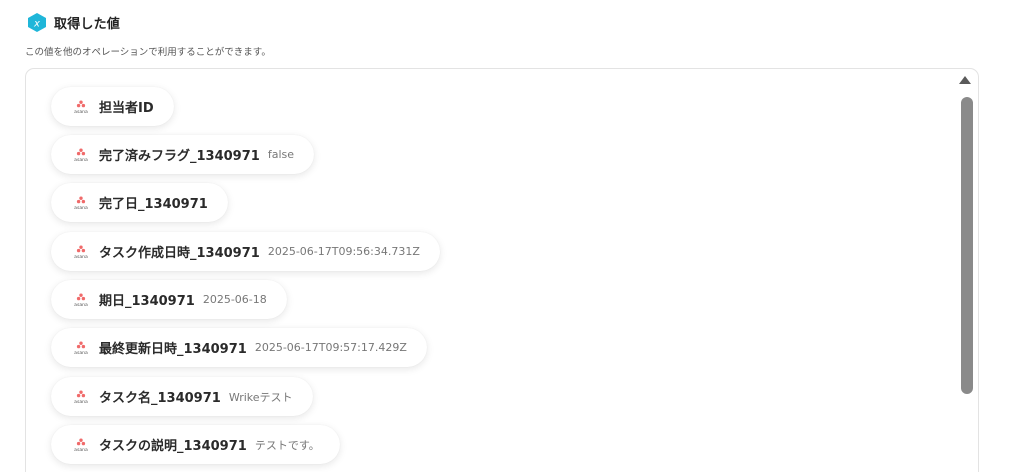 The image size is (1035, 472). I want to click on section-title: 取得した値, so click(87, 24).